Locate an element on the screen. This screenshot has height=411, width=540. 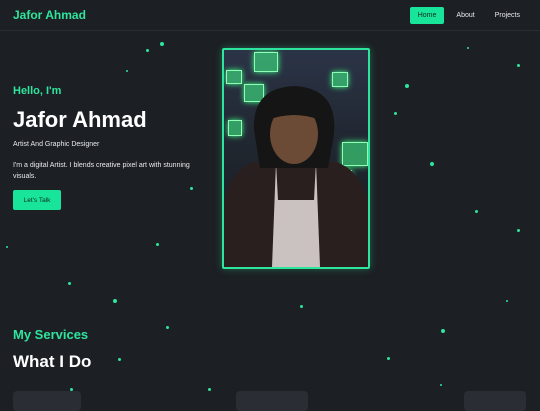
nav-home: Home is located at coordinates (427, 15).